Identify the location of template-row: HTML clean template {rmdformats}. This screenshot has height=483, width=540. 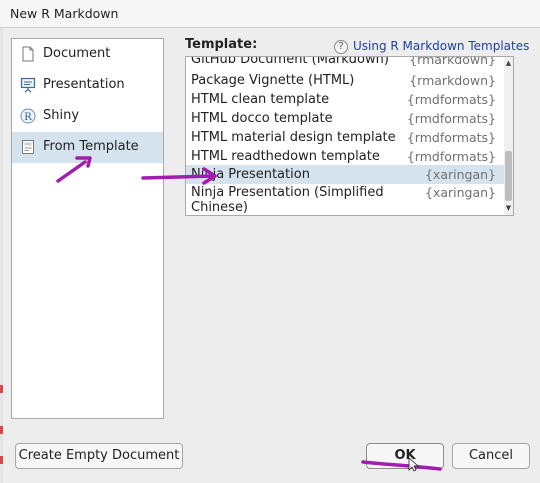
(345, 99).